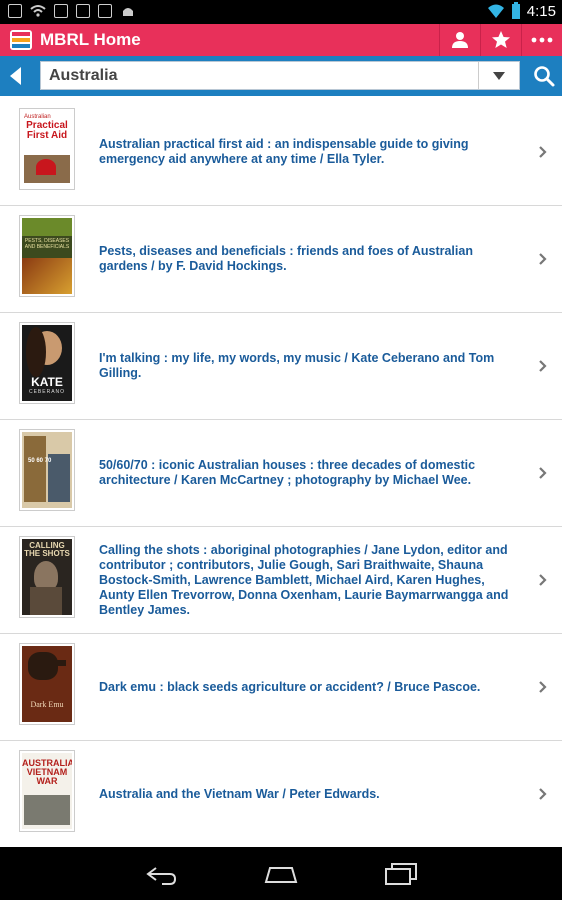  I want to click on star-icon, so click(501, 39).